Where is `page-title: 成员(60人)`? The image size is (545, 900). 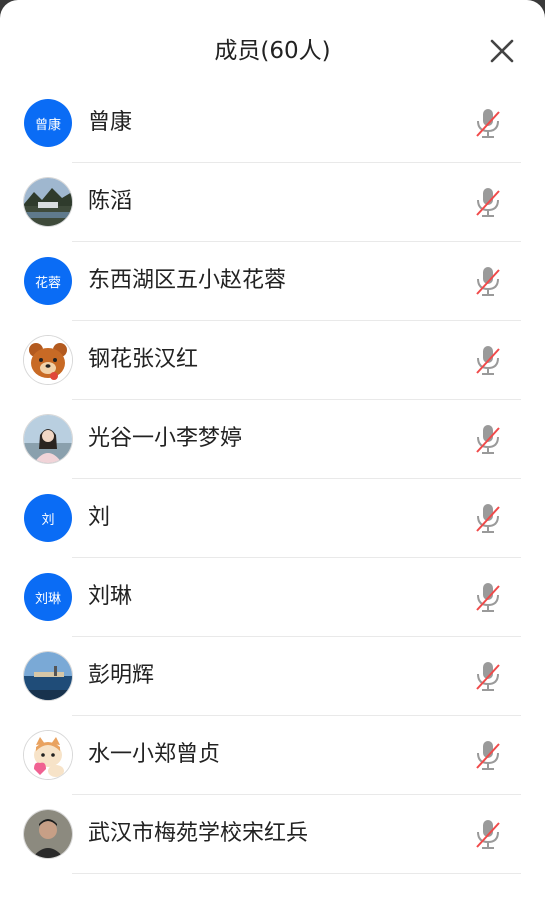 page-title: 成员(60人) is located at coordinates (272, 51).